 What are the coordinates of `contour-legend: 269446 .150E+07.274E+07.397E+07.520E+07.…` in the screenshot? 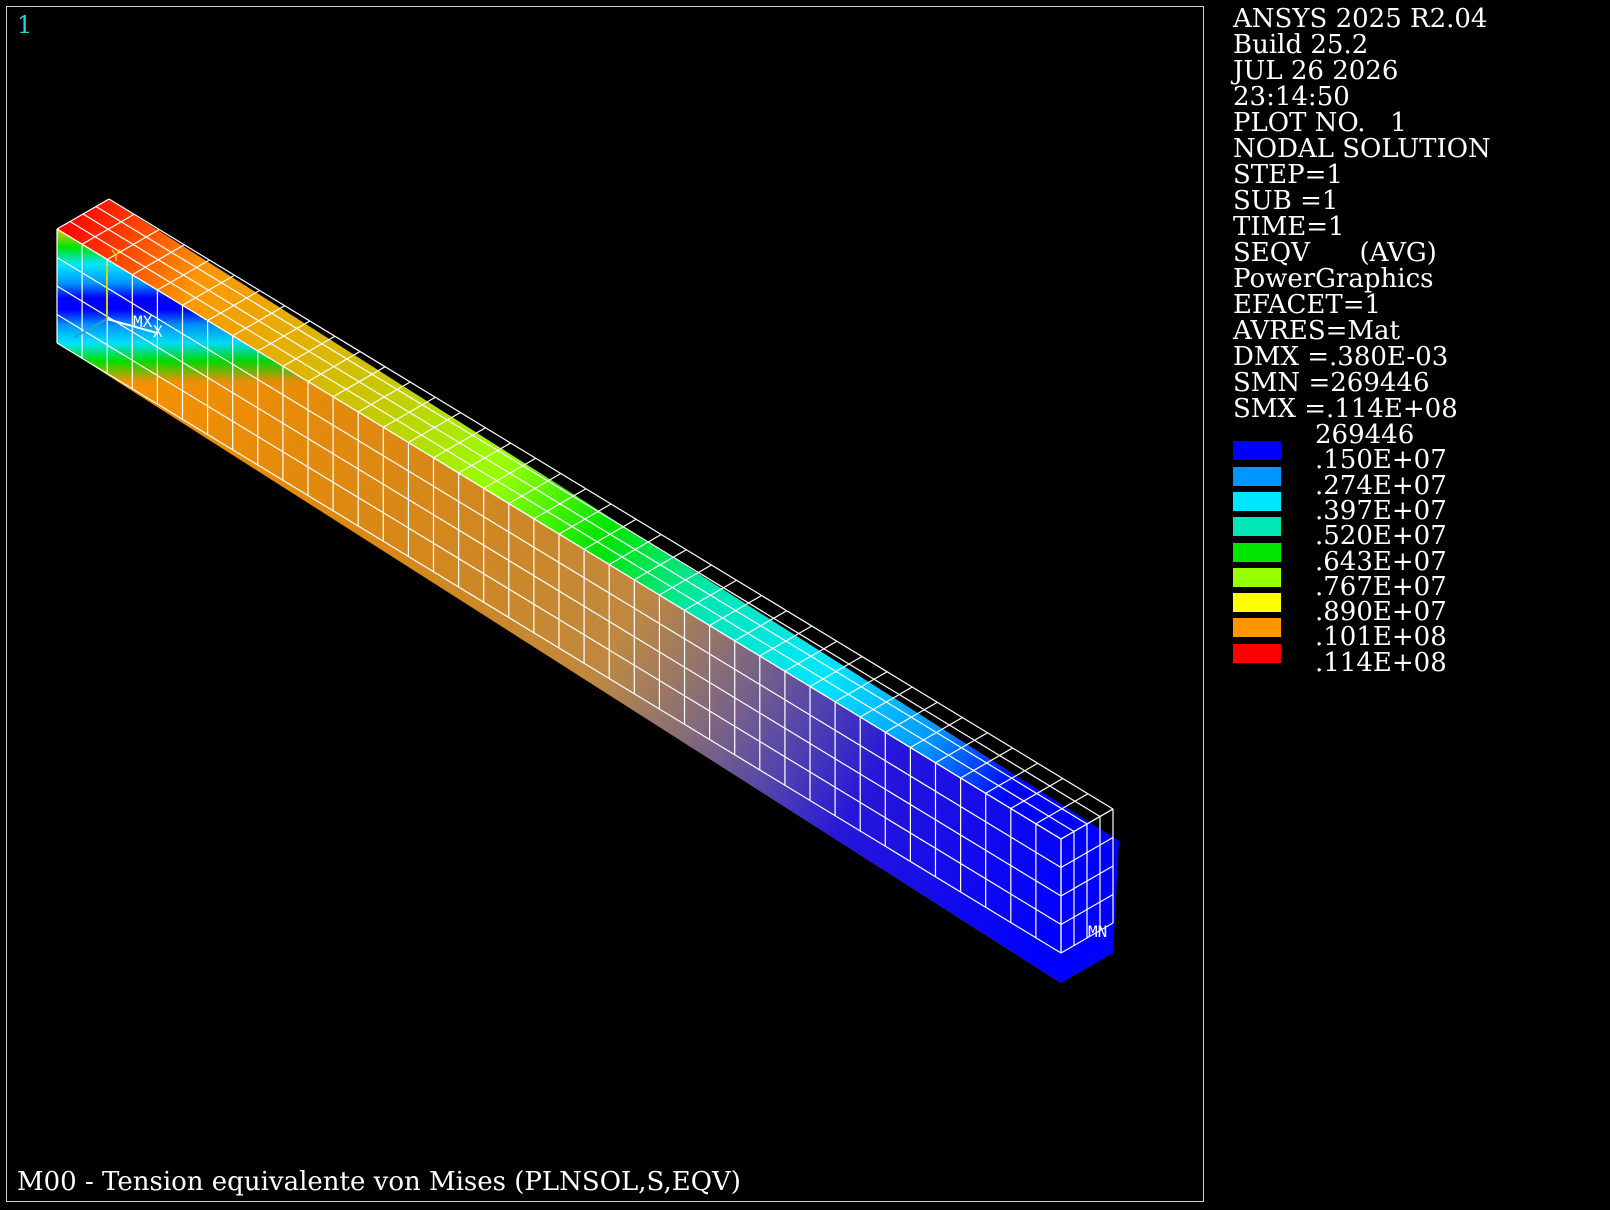 It's located at (1413, 350).